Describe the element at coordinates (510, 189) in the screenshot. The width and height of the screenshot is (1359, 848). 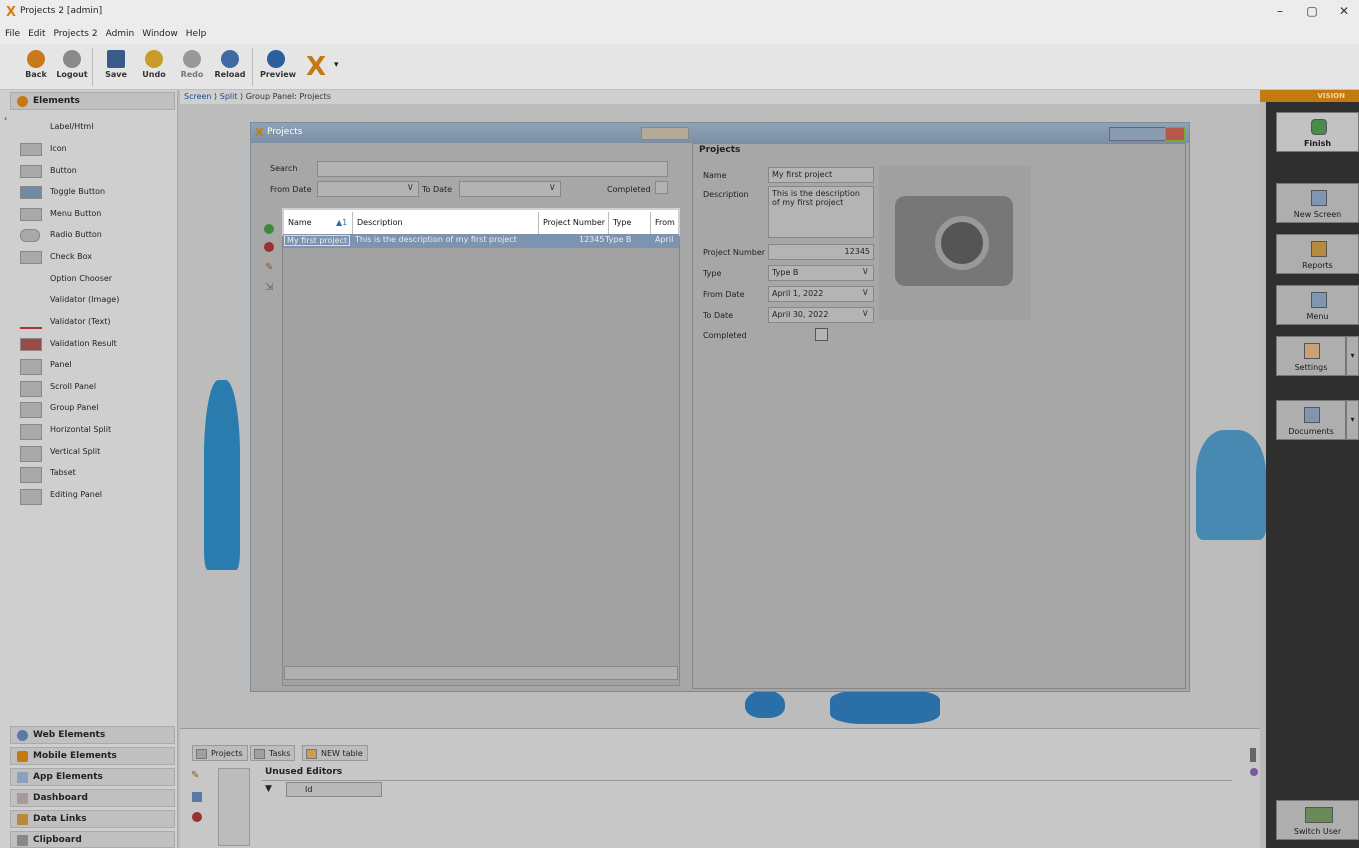
I see `to-date-dropdown: ∨` at that location.